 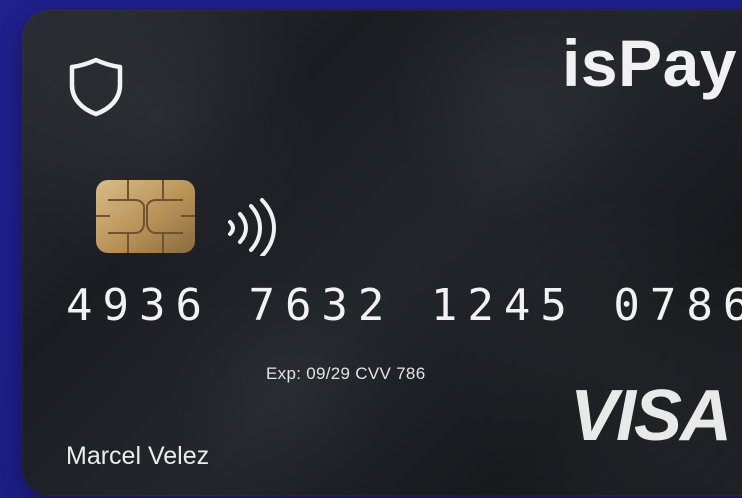 I want to click on brand-logo-text: isPay, so click(x=649, y=63).